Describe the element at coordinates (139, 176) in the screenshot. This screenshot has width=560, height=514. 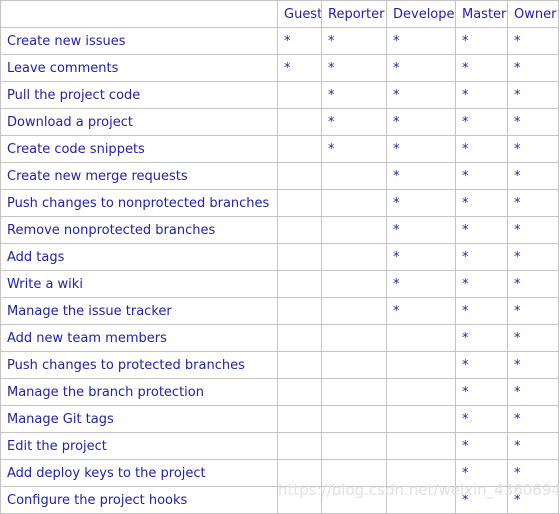
I see `feature-label: Create new merge requests` at that location.